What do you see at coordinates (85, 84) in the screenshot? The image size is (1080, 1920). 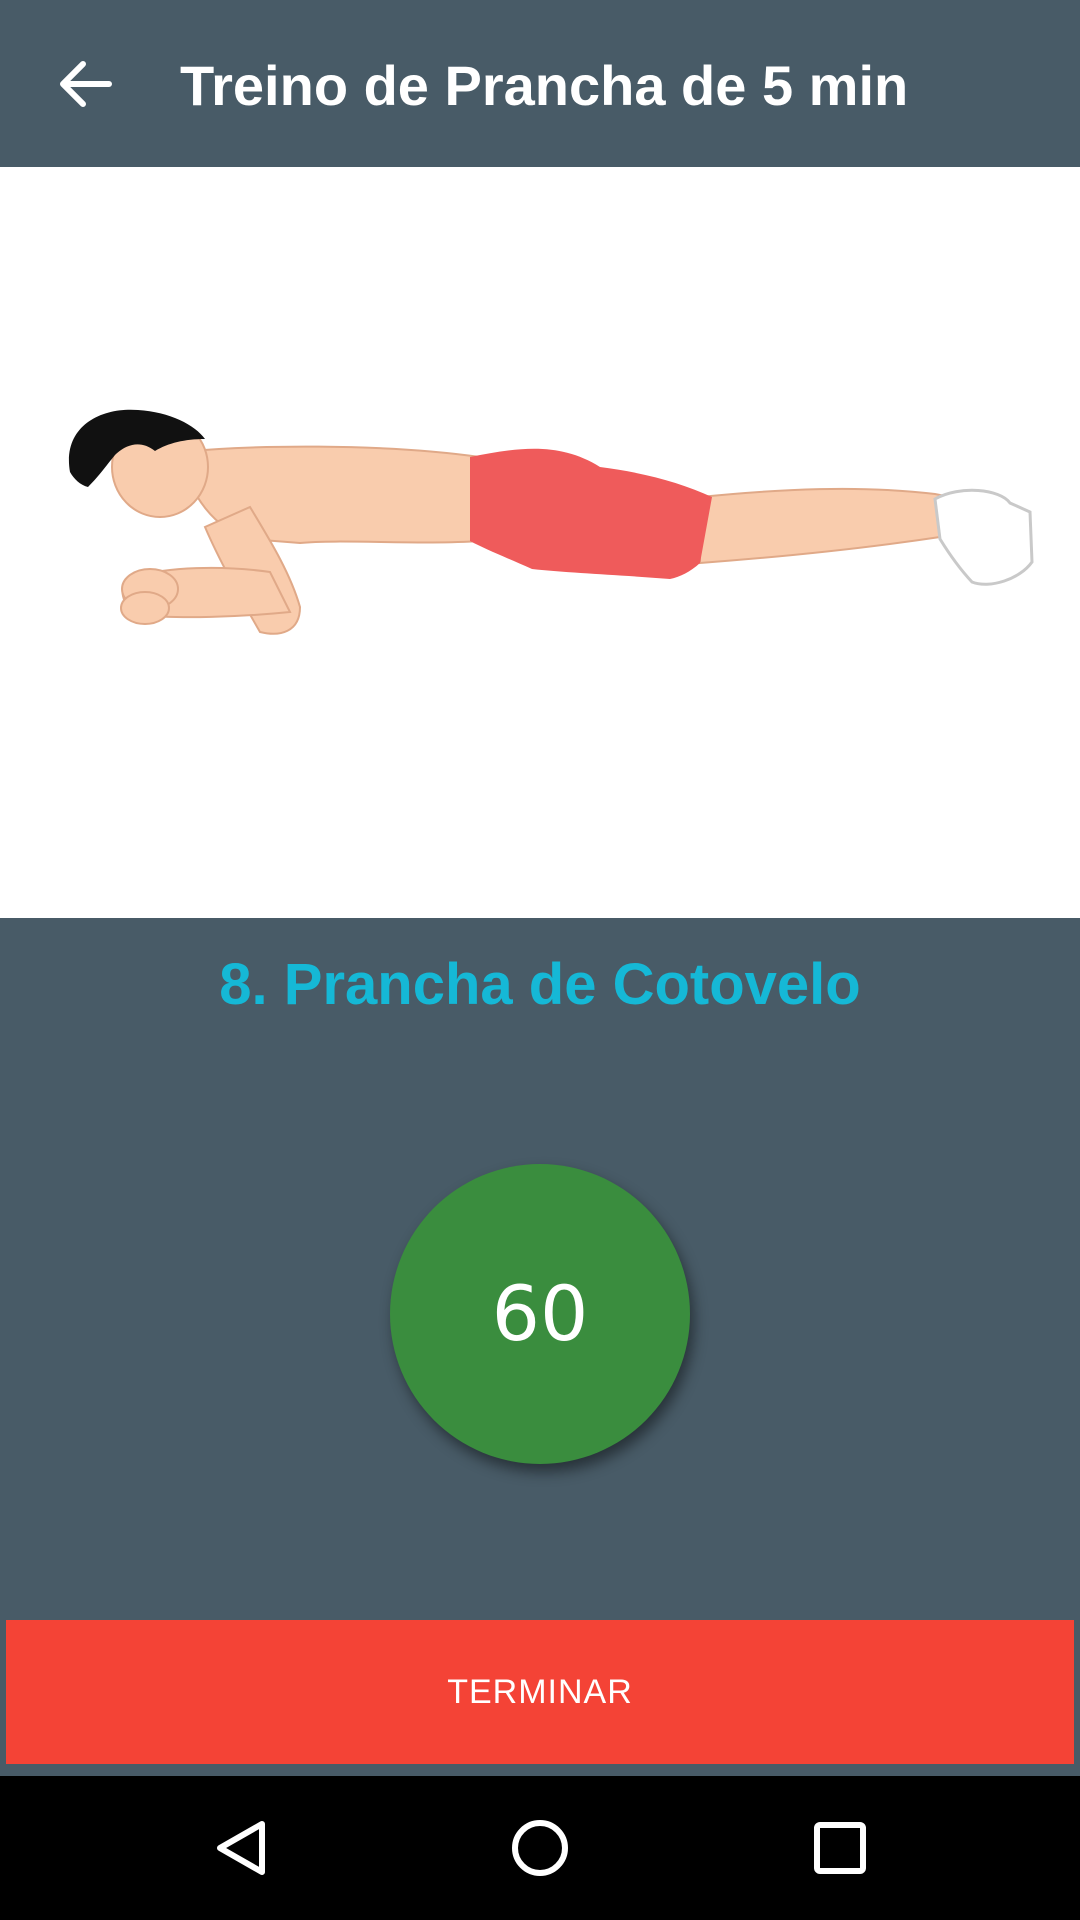 I see `arrow-back-icon` at bounding box center [85, 84].